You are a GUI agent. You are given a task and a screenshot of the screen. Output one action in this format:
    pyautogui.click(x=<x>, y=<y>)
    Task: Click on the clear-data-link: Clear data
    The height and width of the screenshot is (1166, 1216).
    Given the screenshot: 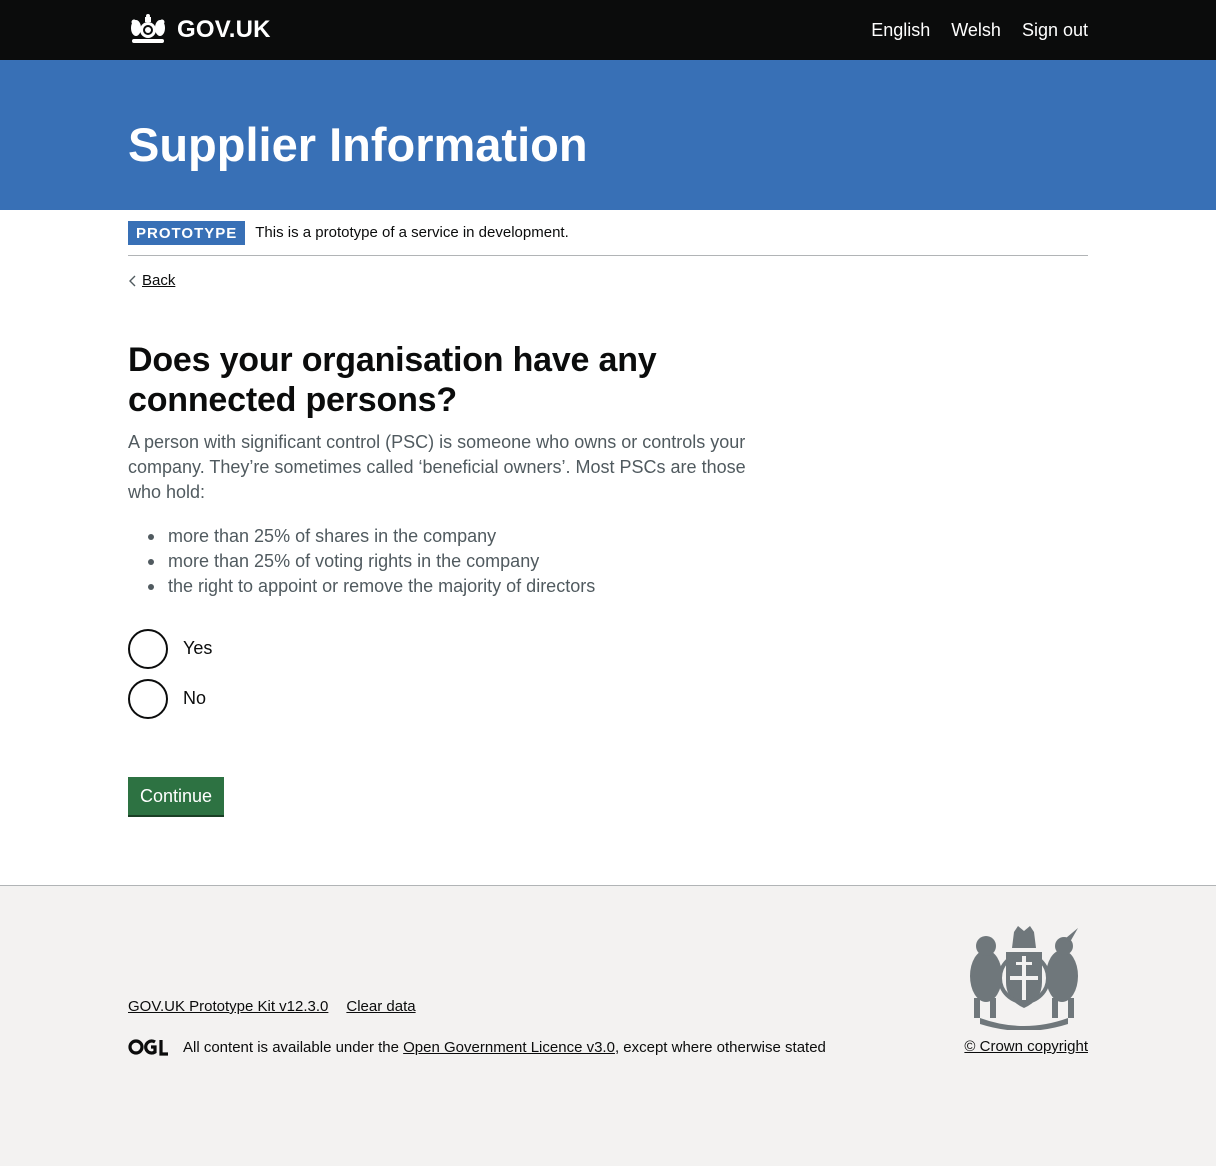 What is the action you would take?
    pyautogui.click(x=380, y=1006)
    